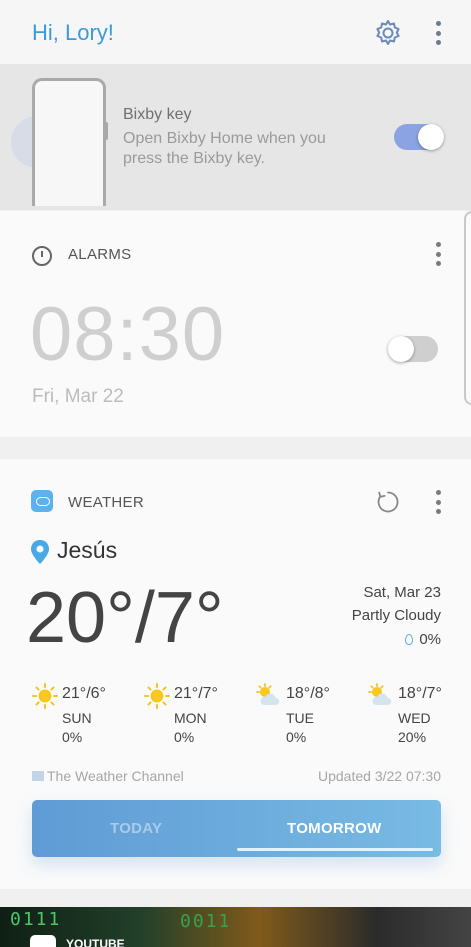 Image resolution: width=471 pixels, height=947 pixels. I want to click on weather-condition: Partly Cloudy, so click(396, 615).